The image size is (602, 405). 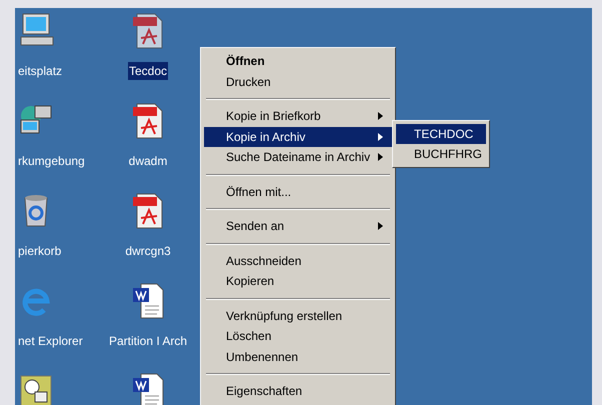 What do you see at coordinates (298, 281) in the screenshot?
I see `menu-item: Kopieren` at bounding box center [298, 281].